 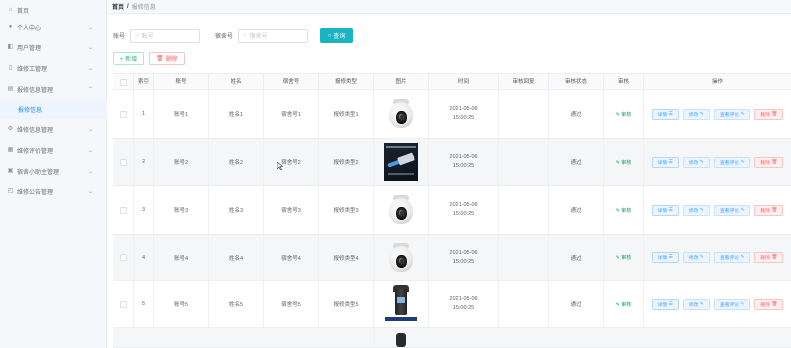 What do you see at coordinates (235, 162) in the screenshot?
I see `cell-name: 姓名2` at bounding box center [235, 162].